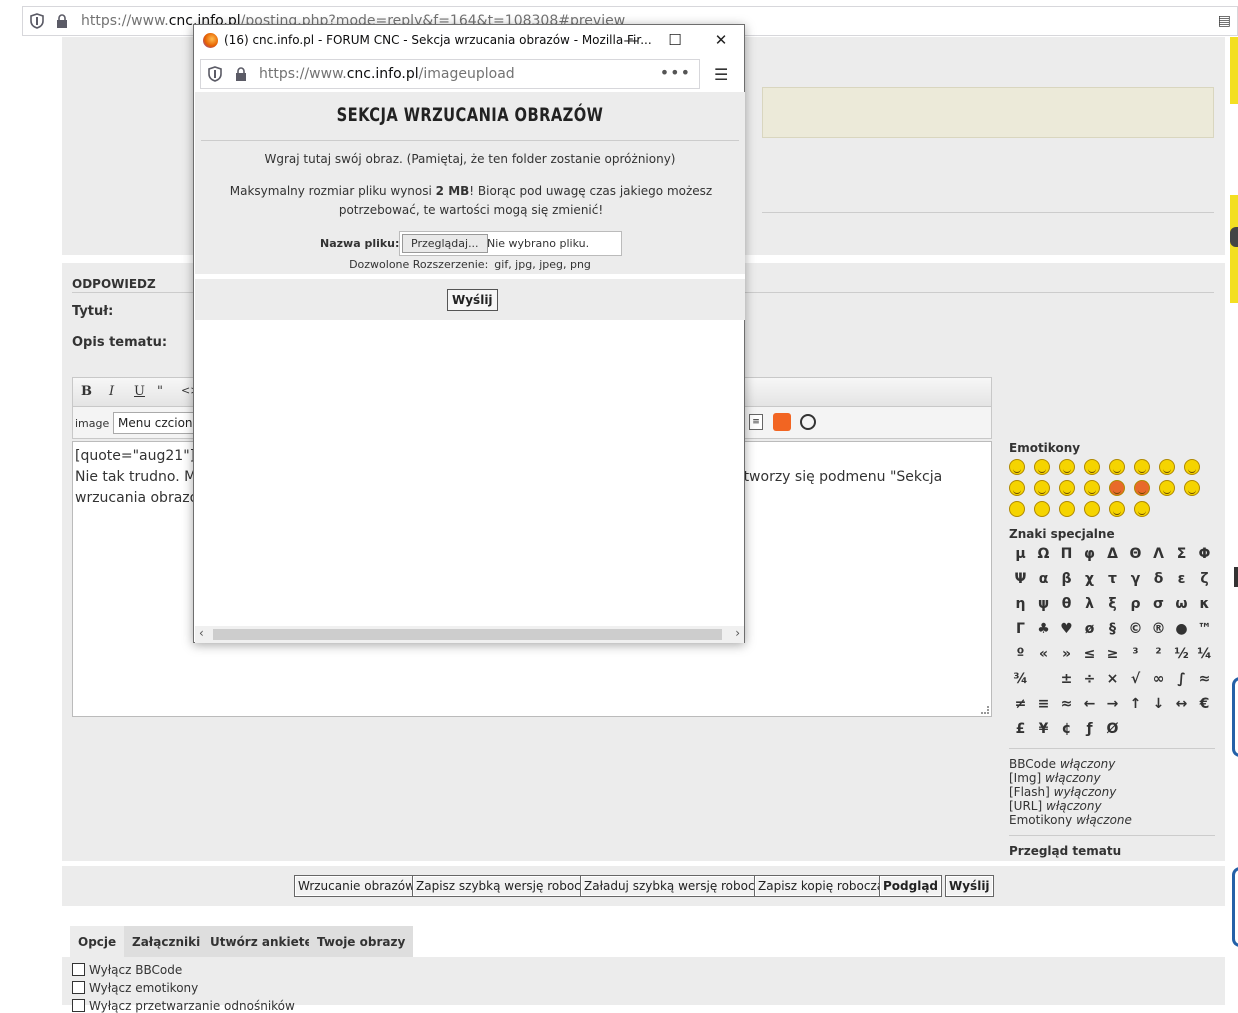 The width and height of the screenshot is (1238, 1013). I want to click on scrollbar-thumb, so click(467, 634).